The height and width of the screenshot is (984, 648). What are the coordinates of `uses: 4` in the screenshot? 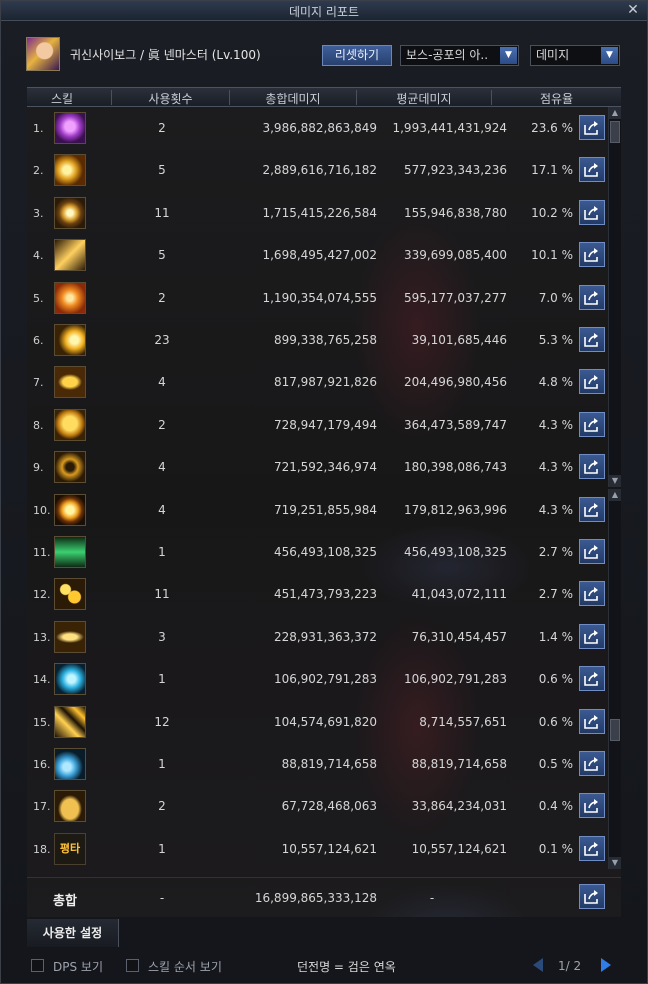 It's located at (162, 509).